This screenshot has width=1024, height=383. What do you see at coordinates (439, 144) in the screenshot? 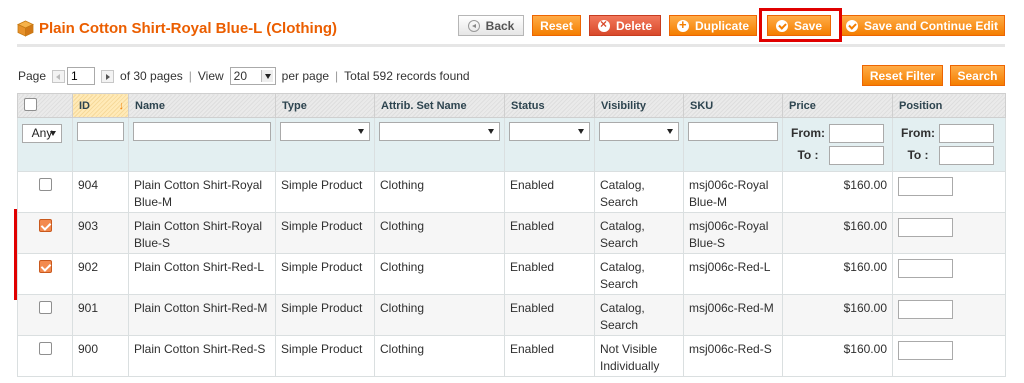
I see `filter-set-cell` at bounding box center [439, 144].